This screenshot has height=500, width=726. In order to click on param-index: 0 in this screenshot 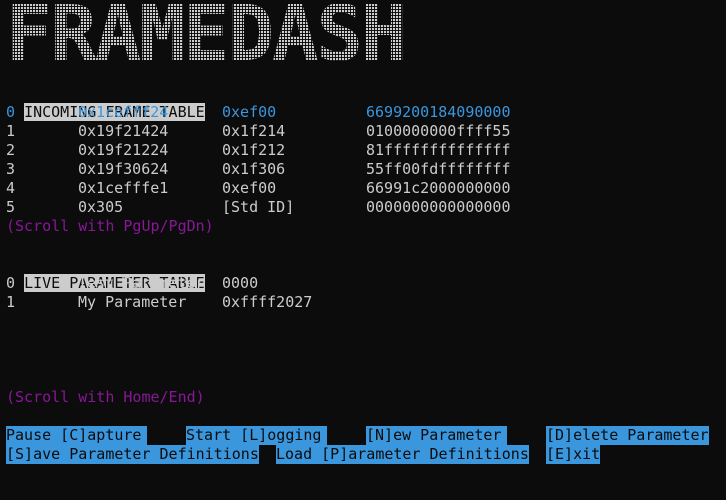, I will do `click(11, 283)`.